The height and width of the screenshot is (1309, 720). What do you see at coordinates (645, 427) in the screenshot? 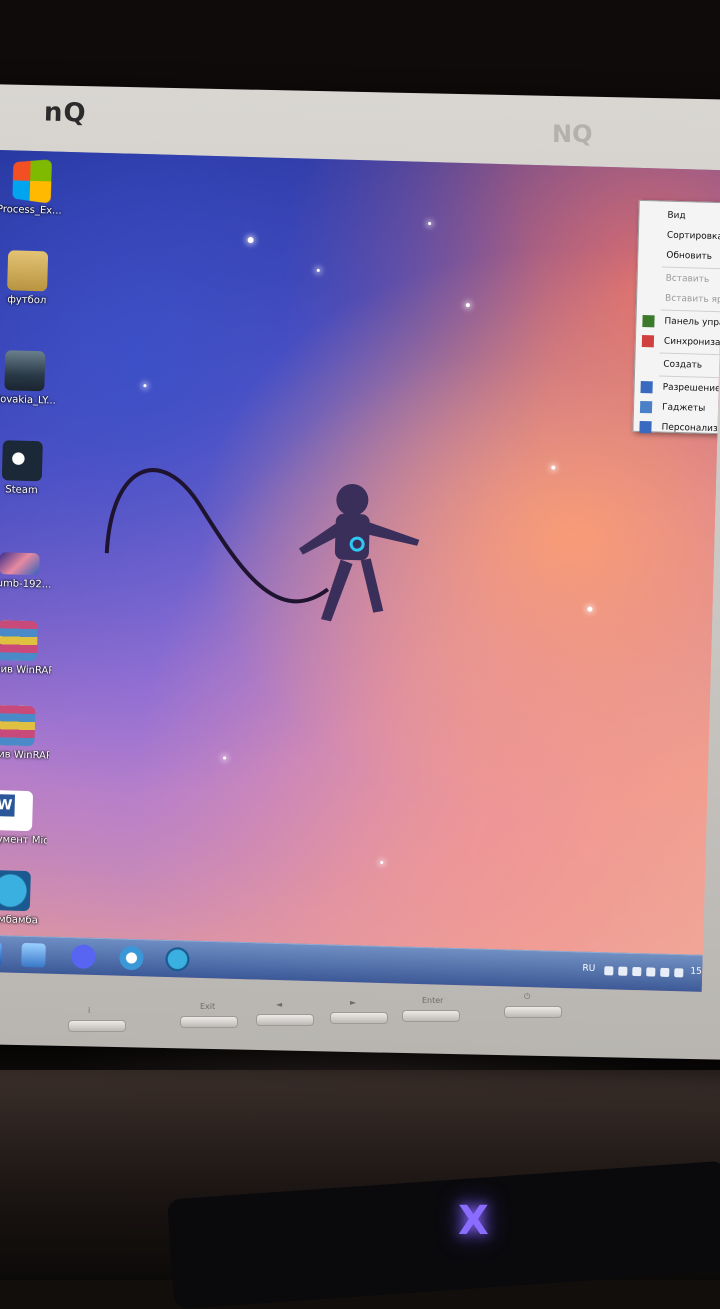
I see `personalize-icon` at bounding box center [645, 427].